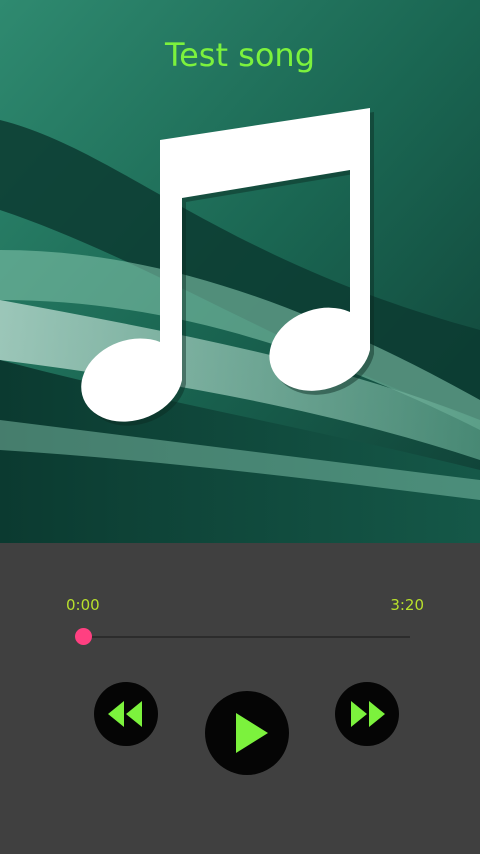  I want to click on rewind-icon, so click(125, 714).